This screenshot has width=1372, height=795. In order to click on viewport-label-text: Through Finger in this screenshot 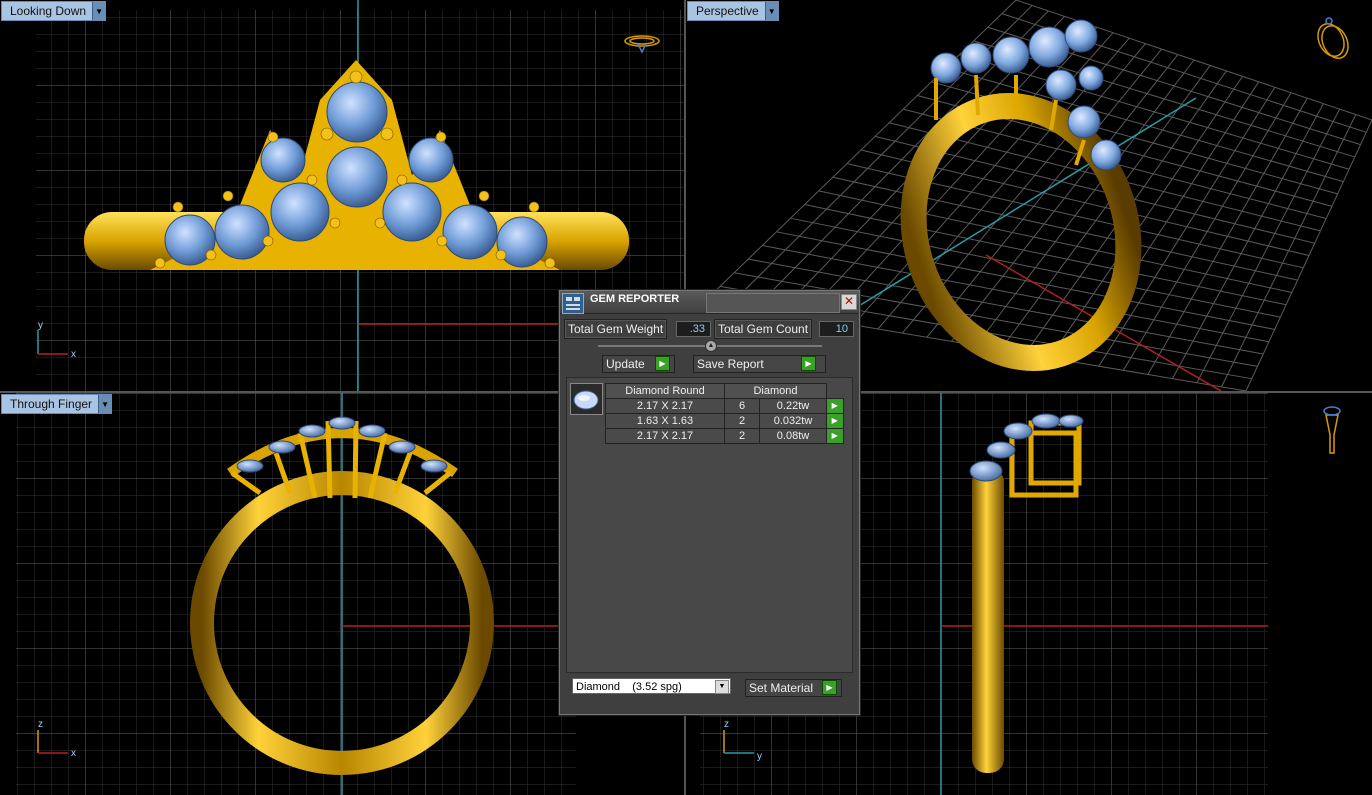, I will do `click(51, 404)`.